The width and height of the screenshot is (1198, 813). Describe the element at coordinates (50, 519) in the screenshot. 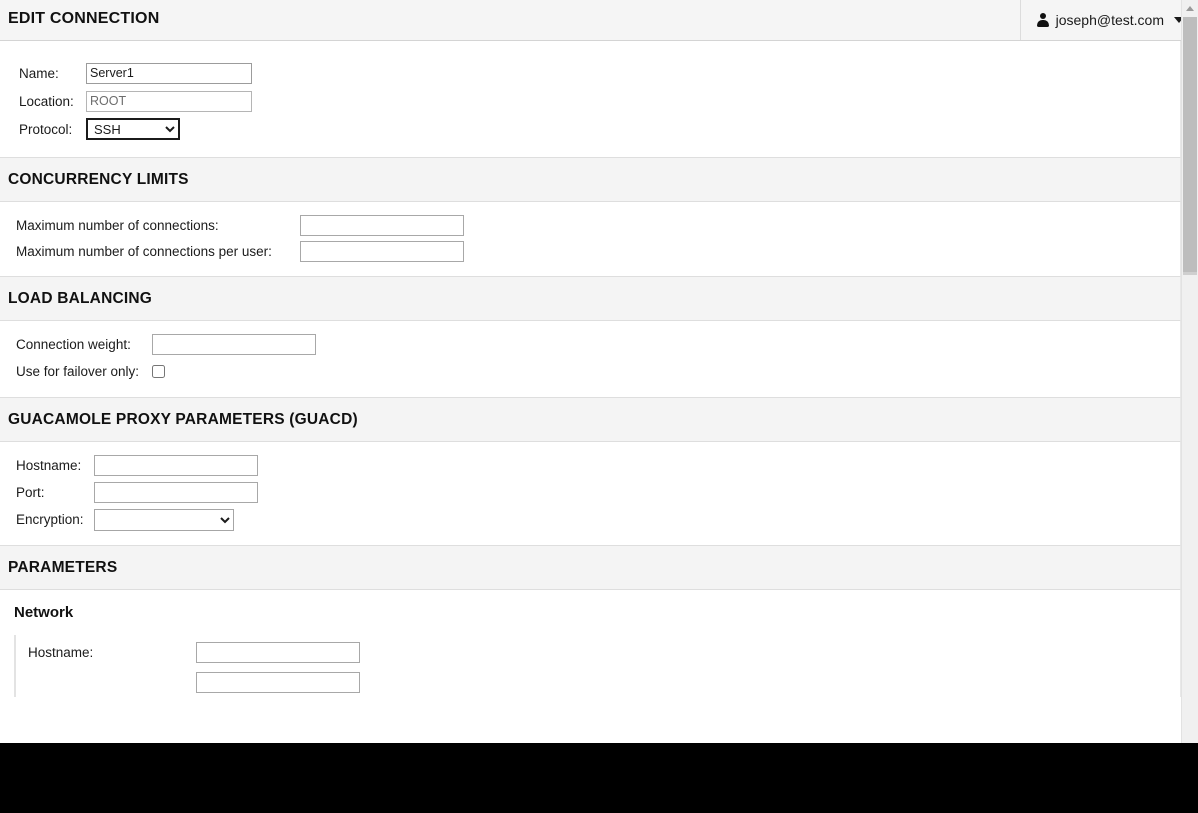

I see `encryption-label: Encryption:` at that location.